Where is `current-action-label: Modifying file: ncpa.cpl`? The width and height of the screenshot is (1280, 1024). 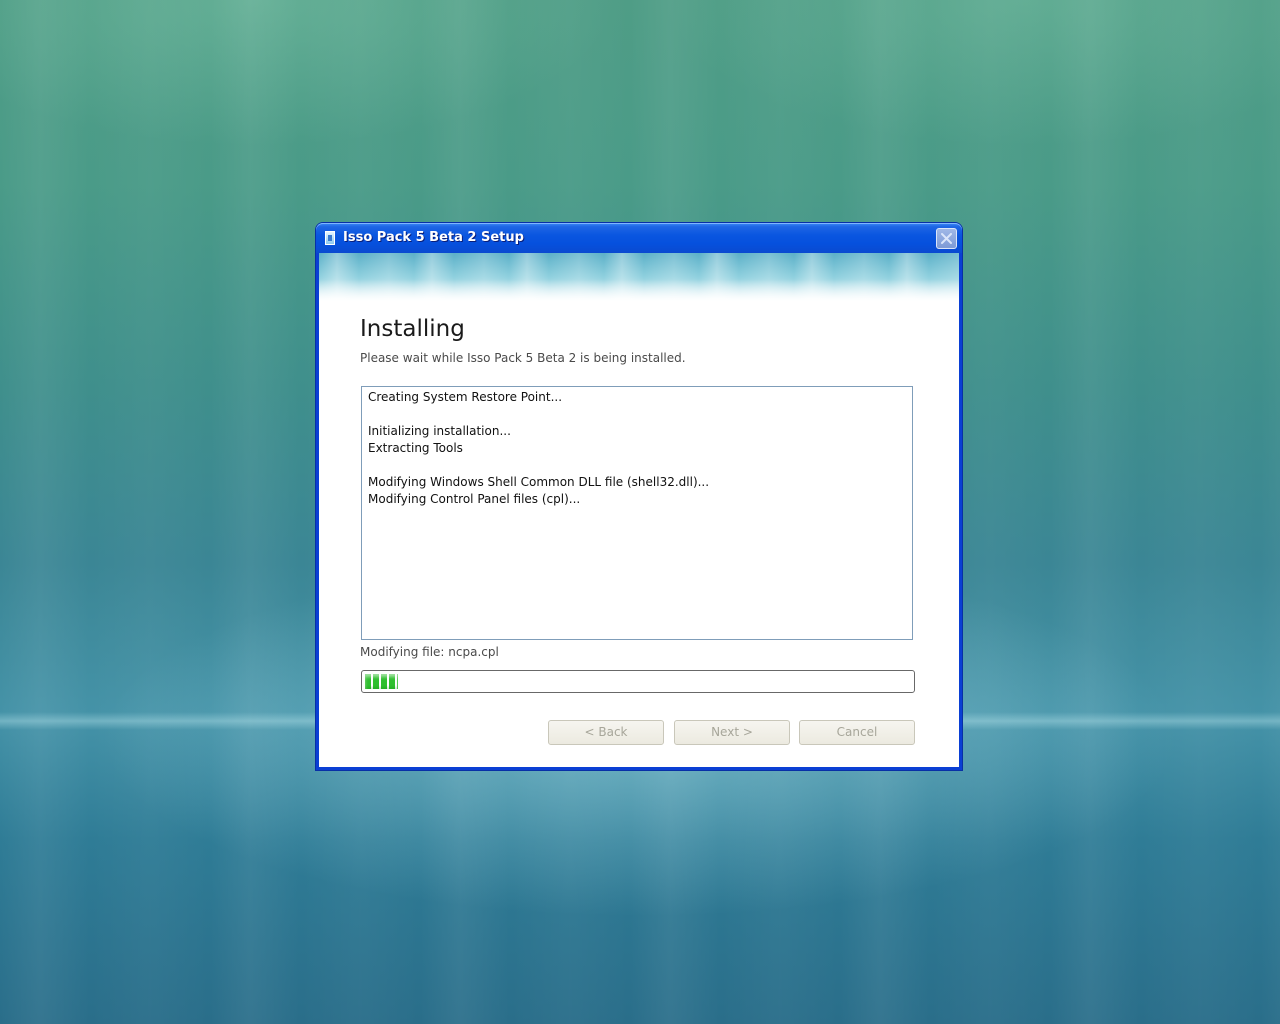
current-action-label: Modifying file: ncpa.cpl is located at coordinates (429, 652).